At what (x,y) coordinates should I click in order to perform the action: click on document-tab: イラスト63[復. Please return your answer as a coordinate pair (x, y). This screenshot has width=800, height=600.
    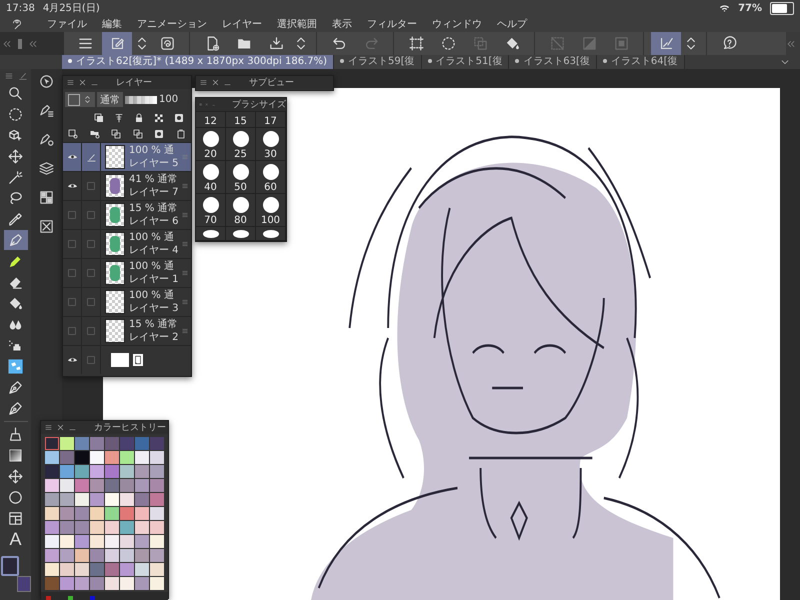
    Looking at the image, I should click on (553, 62).